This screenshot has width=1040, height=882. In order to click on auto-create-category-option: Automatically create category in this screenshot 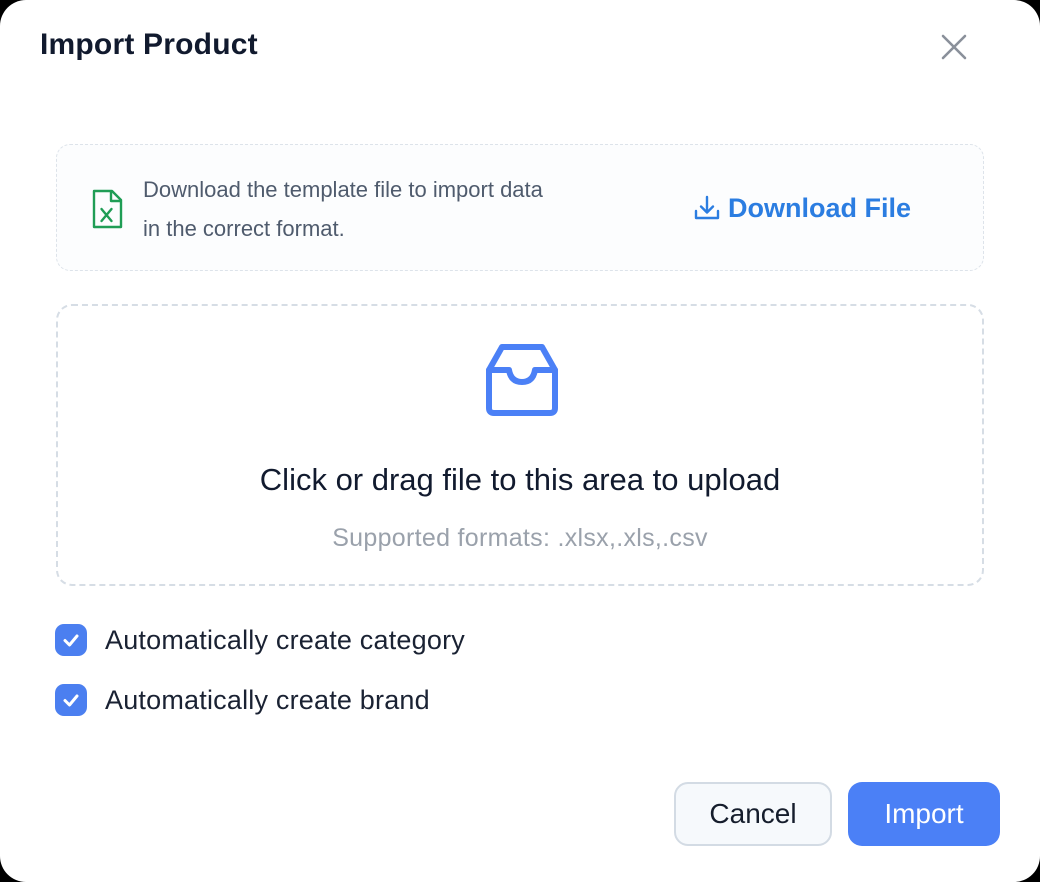, I will do `click(260, 640)`.